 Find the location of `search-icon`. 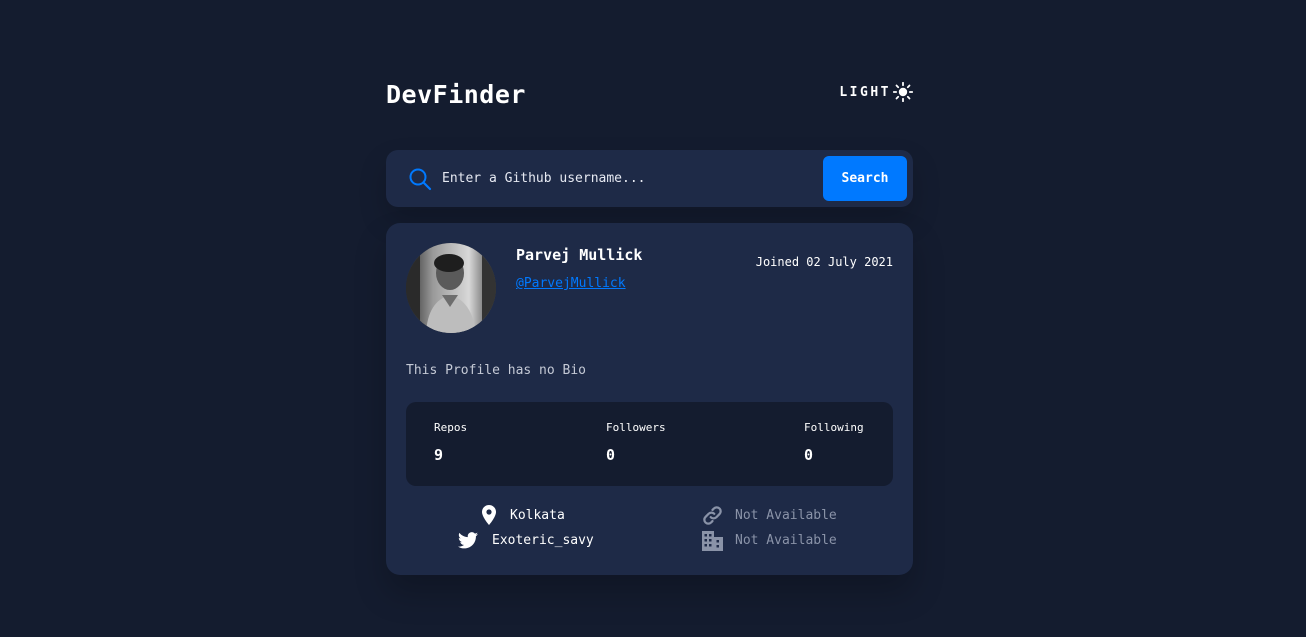

search-icon is located at coordinates (420, 179).